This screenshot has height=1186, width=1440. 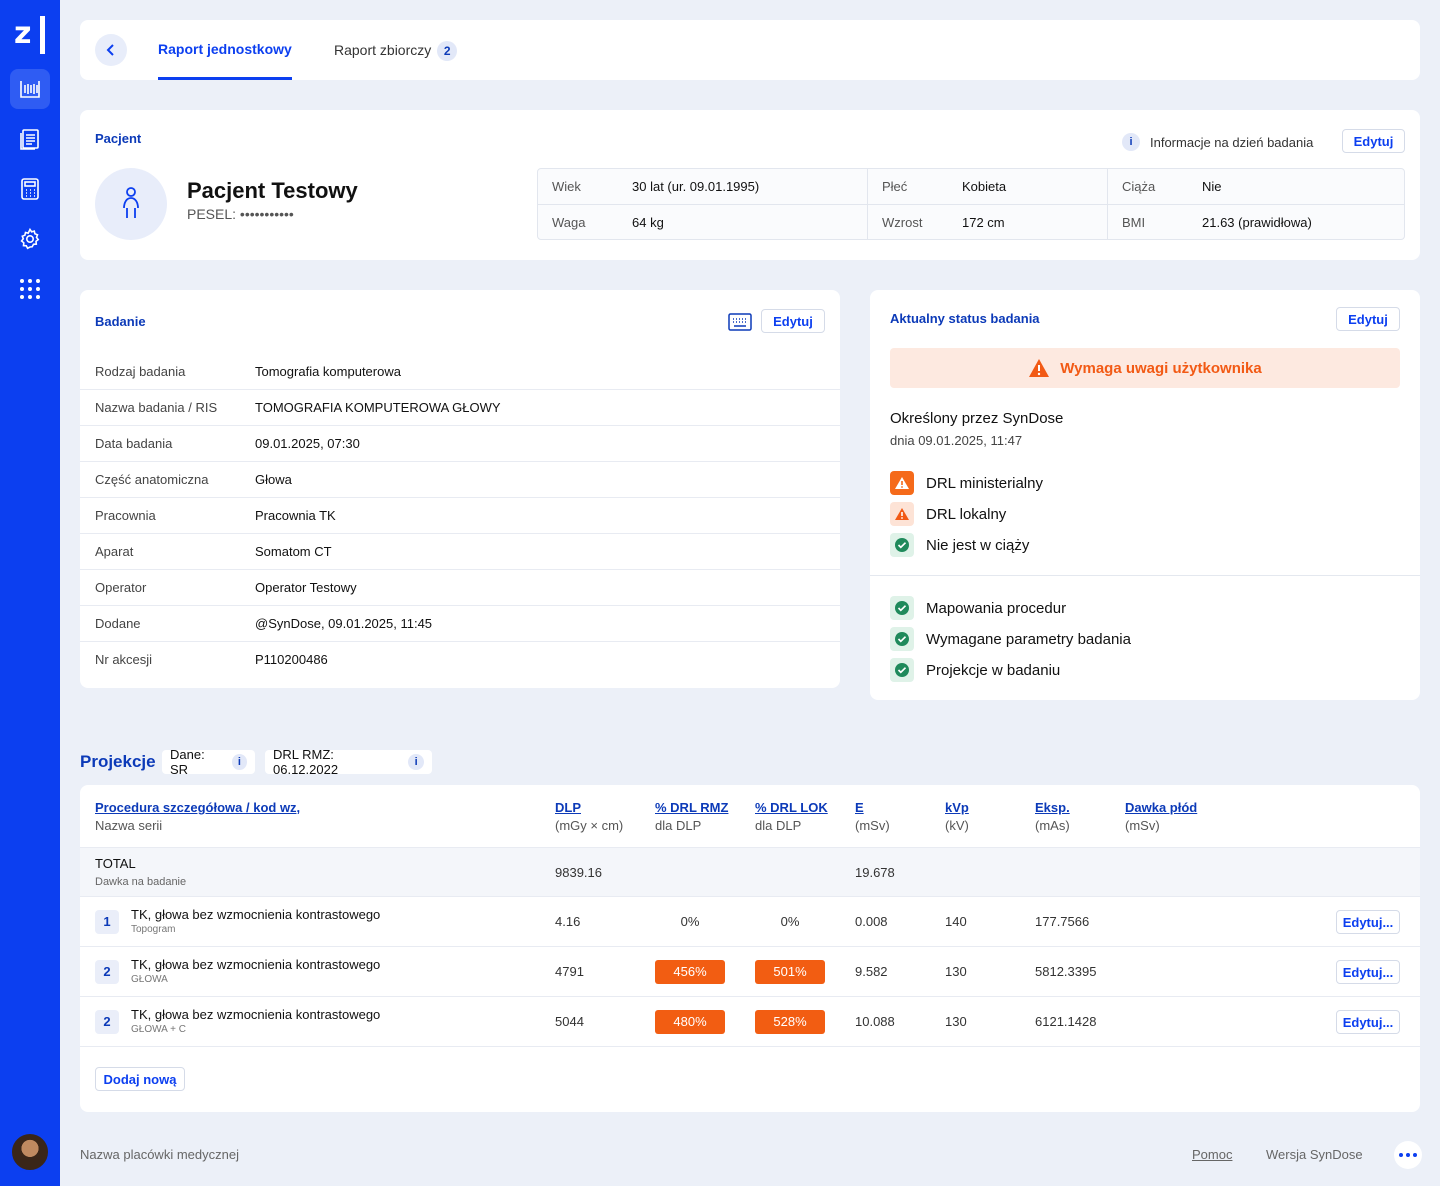 What do you see at coordinates (569, 222) in the screenshot?
I see `weight-label: Waga` at bounding box center [569, 222].